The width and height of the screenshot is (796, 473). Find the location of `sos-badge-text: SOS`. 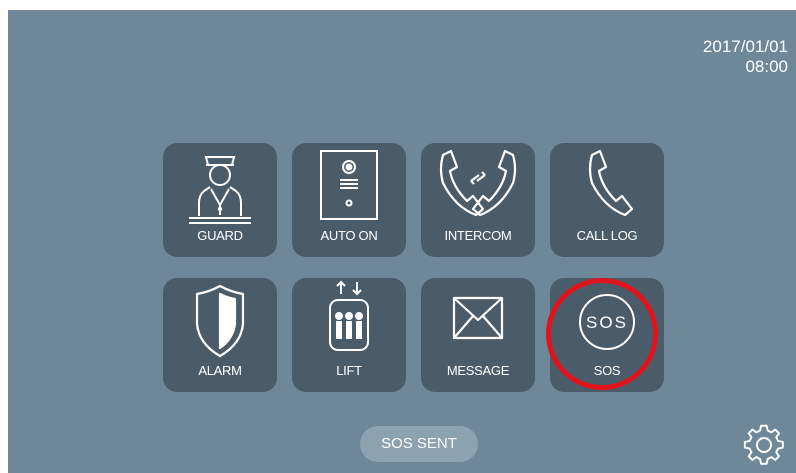

sos-badge-text: SOS is located at coordinates (607, 322).